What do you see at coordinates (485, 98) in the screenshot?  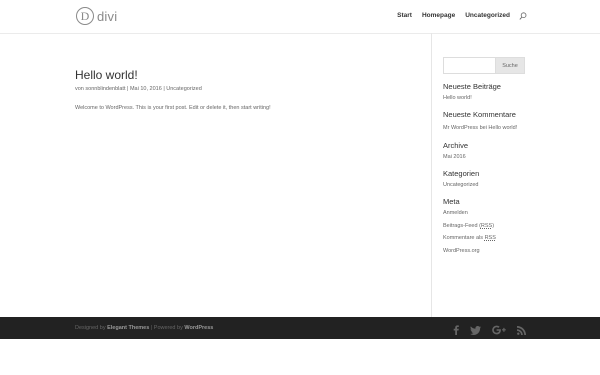 I see `recent-post-link: Hello world!` at bounding box center [485, 98].